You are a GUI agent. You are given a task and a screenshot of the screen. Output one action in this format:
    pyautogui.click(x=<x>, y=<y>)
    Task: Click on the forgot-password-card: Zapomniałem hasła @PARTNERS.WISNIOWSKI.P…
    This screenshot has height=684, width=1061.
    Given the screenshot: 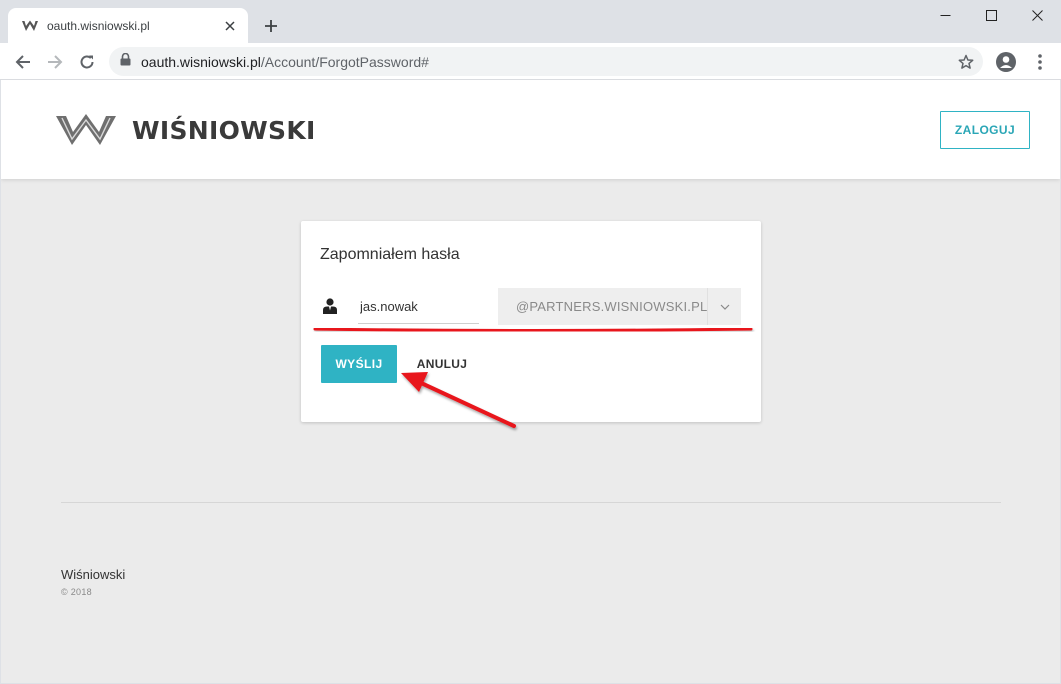 What is the action you would take?
    pyautogui.click(x=531, y=321)
    